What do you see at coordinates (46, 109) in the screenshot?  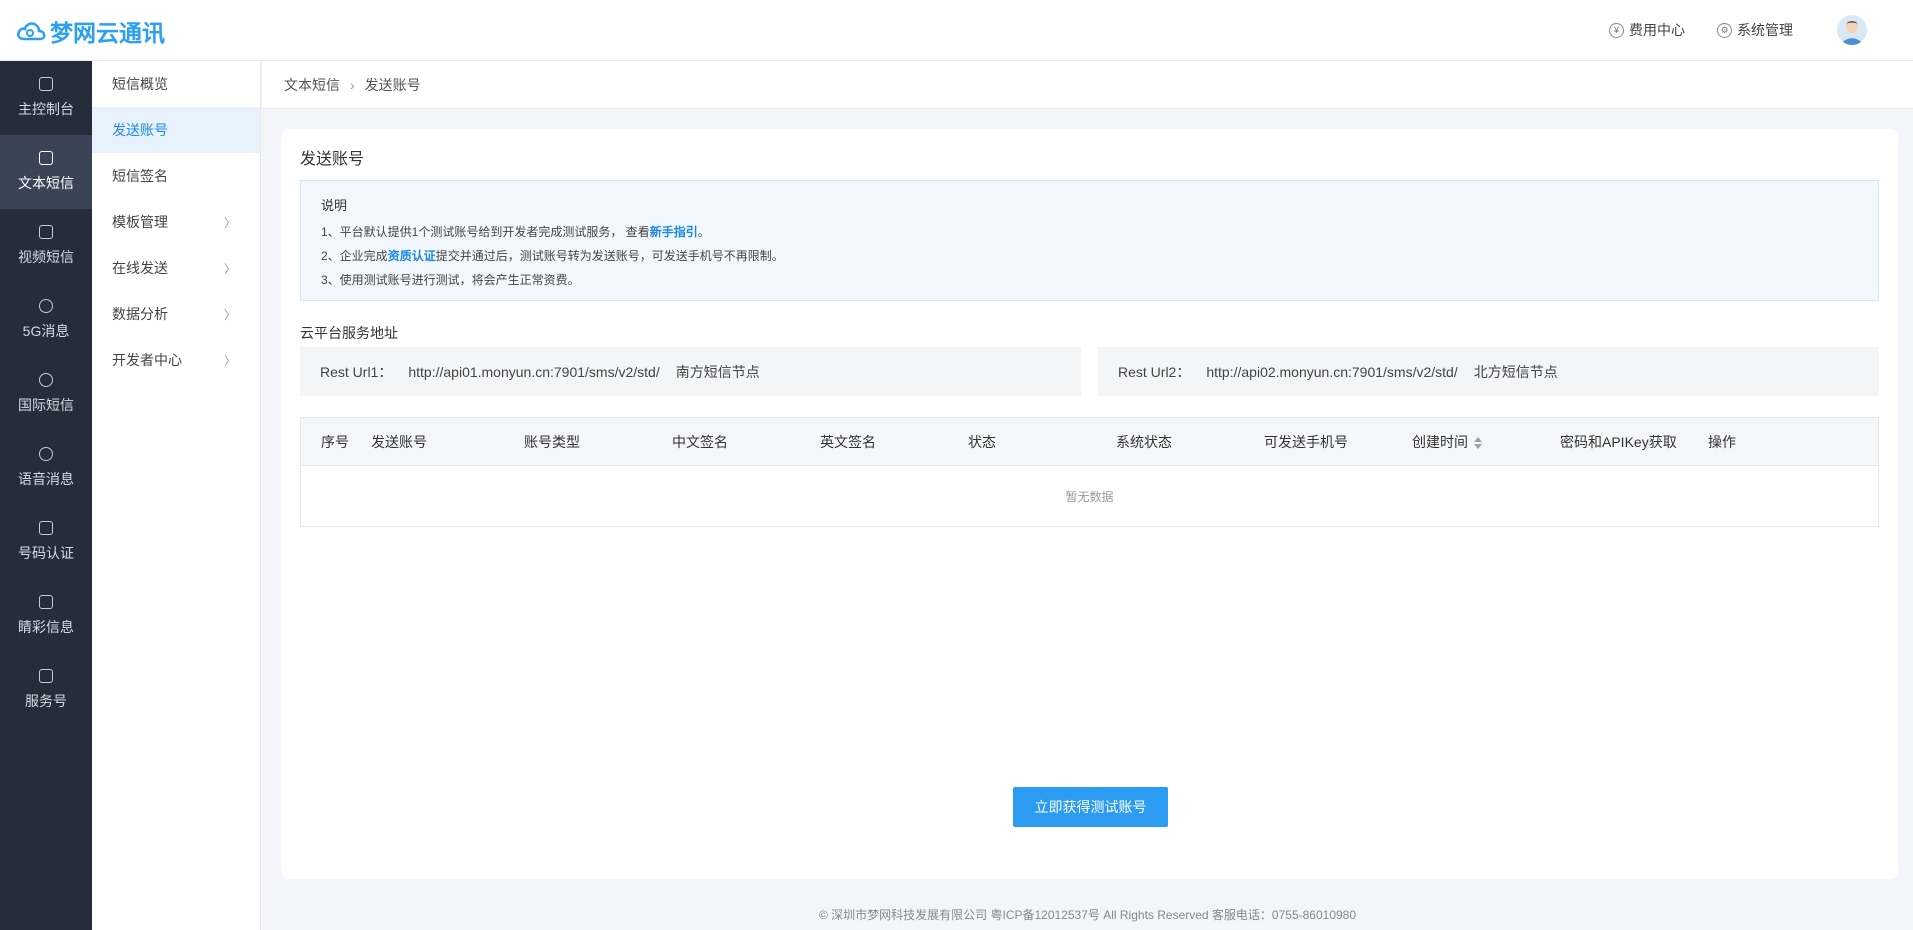 I see `nav-label: 主控制台` at bounding box center [46, 109].